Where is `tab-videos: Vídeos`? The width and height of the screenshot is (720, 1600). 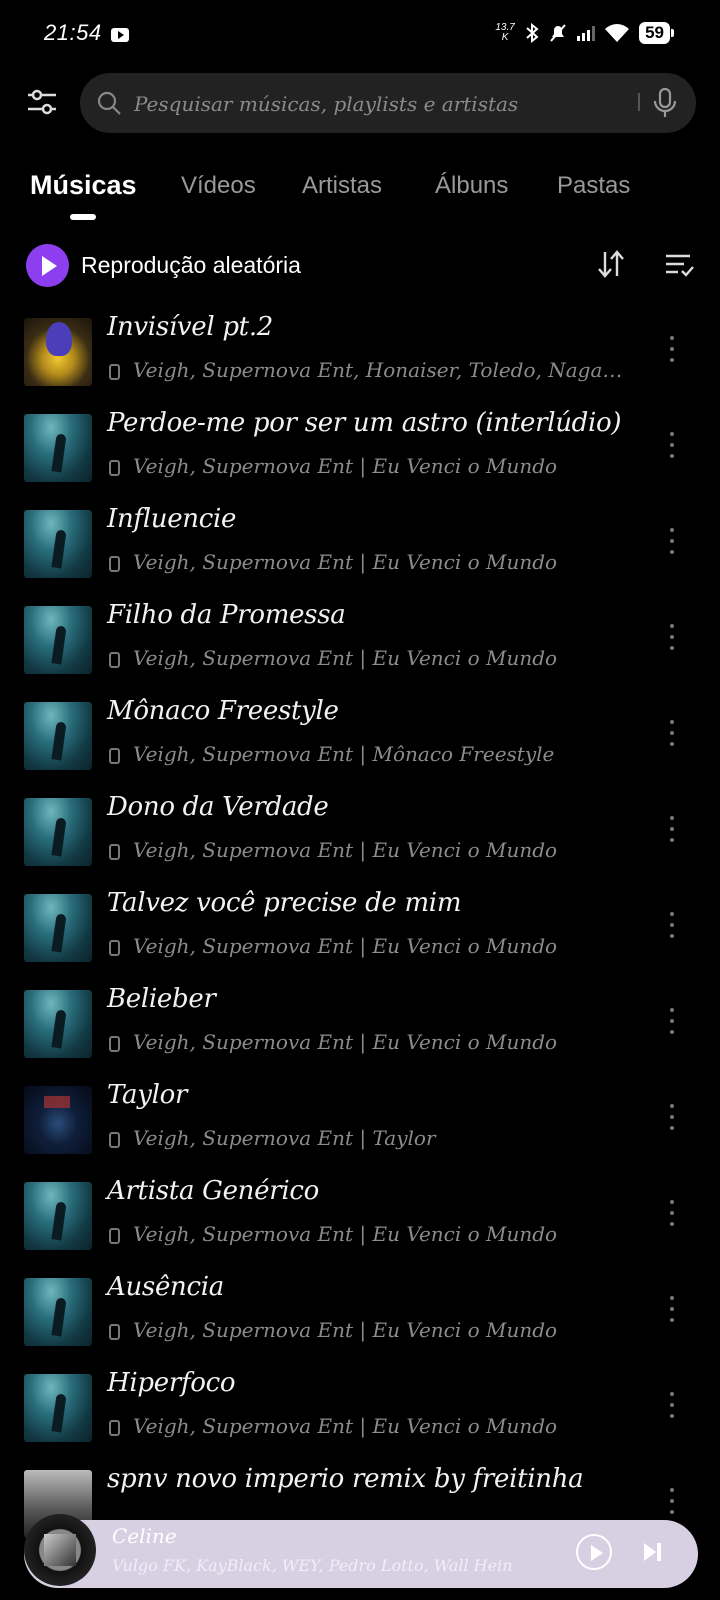
tab-videos: Vídeos is located at coordinates (218, 186).